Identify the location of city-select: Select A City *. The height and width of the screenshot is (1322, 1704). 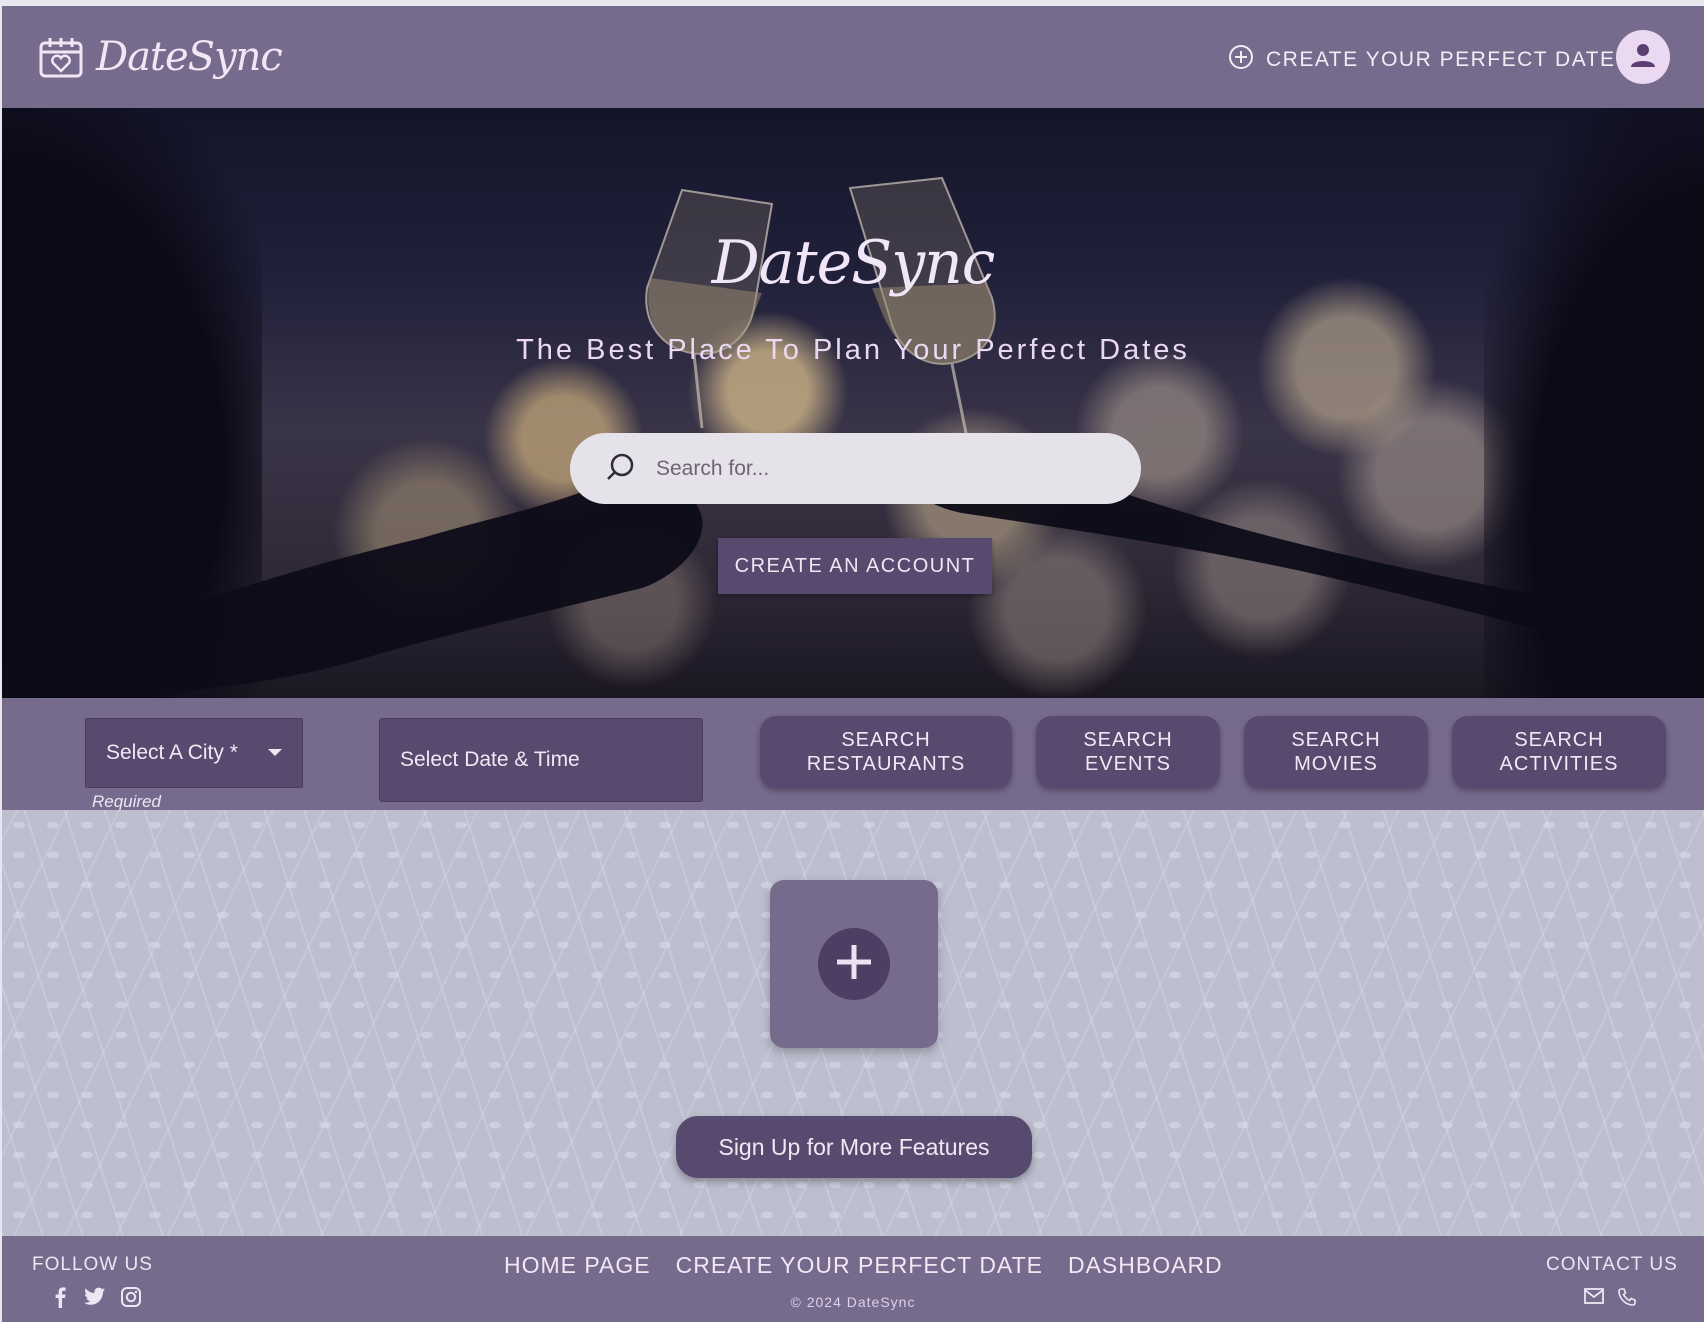
(194, 753).